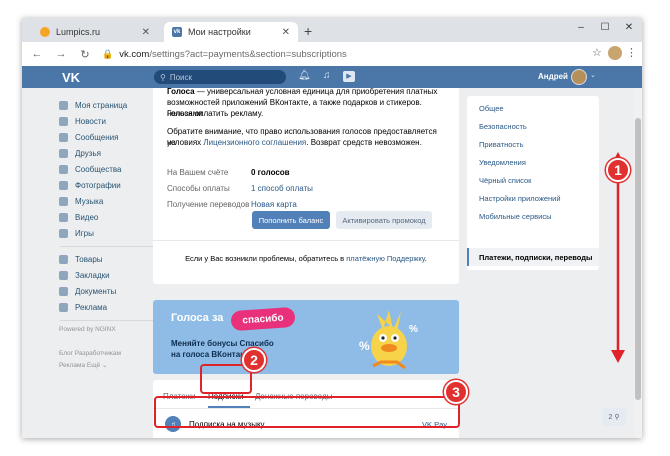  I want to click on annotation-3: 3, so click(456, 392).